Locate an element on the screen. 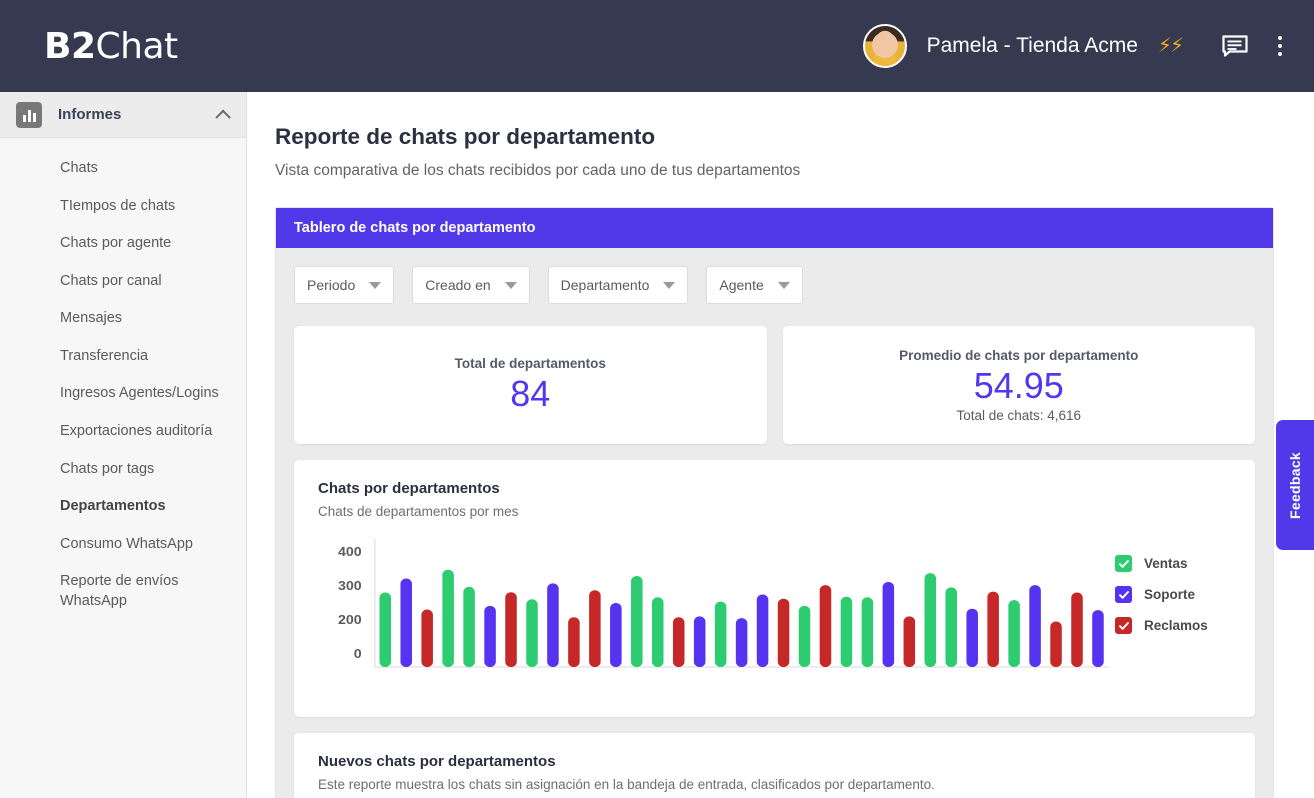 The image size is (1314, 798). kpi-value: 84 is located at coordinates (530, 393).